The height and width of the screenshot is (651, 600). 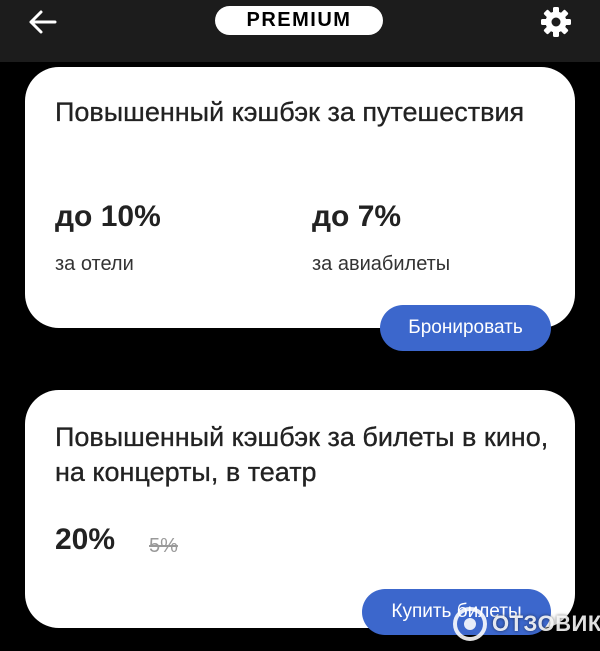 I want to click on top-bar: PREMIUM, so click(x=300, y=31).